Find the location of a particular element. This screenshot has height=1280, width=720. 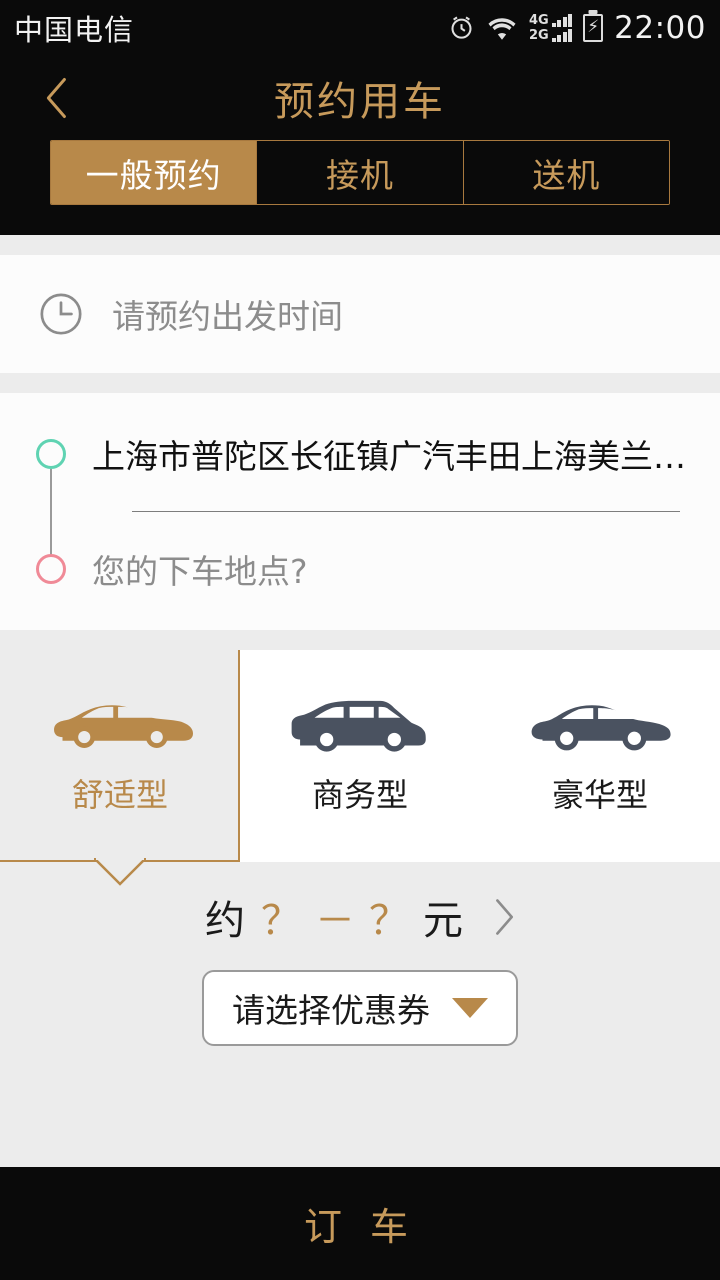

departure-time-row: 请预约出发时间 is located at coordinates (360, 314).